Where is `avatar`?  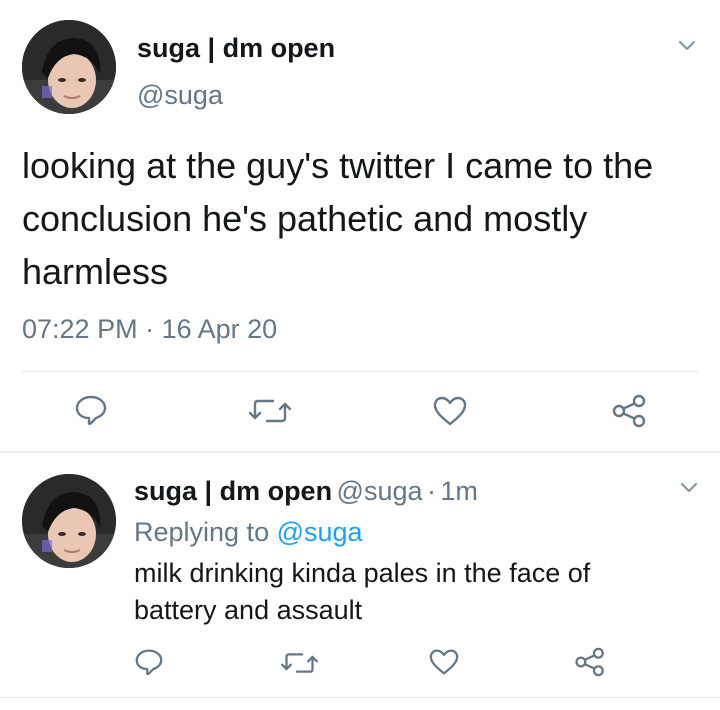
avatar is located at coordinates (69, 67).